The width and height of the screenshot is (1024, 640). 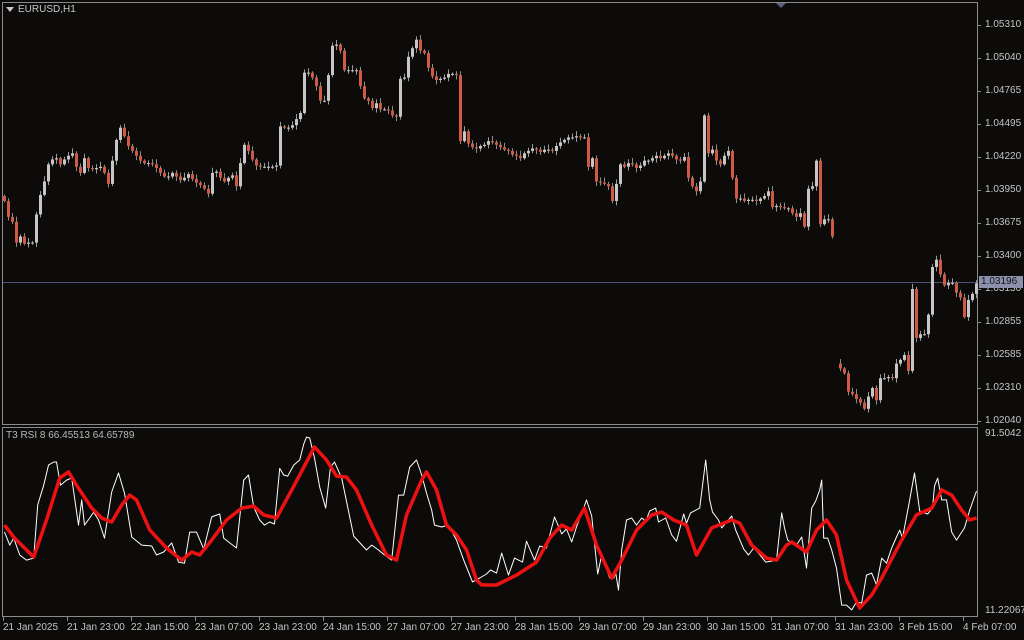 I want to click on time-axis-label: 30 Jan 15:00, so click(x=736, y=627).